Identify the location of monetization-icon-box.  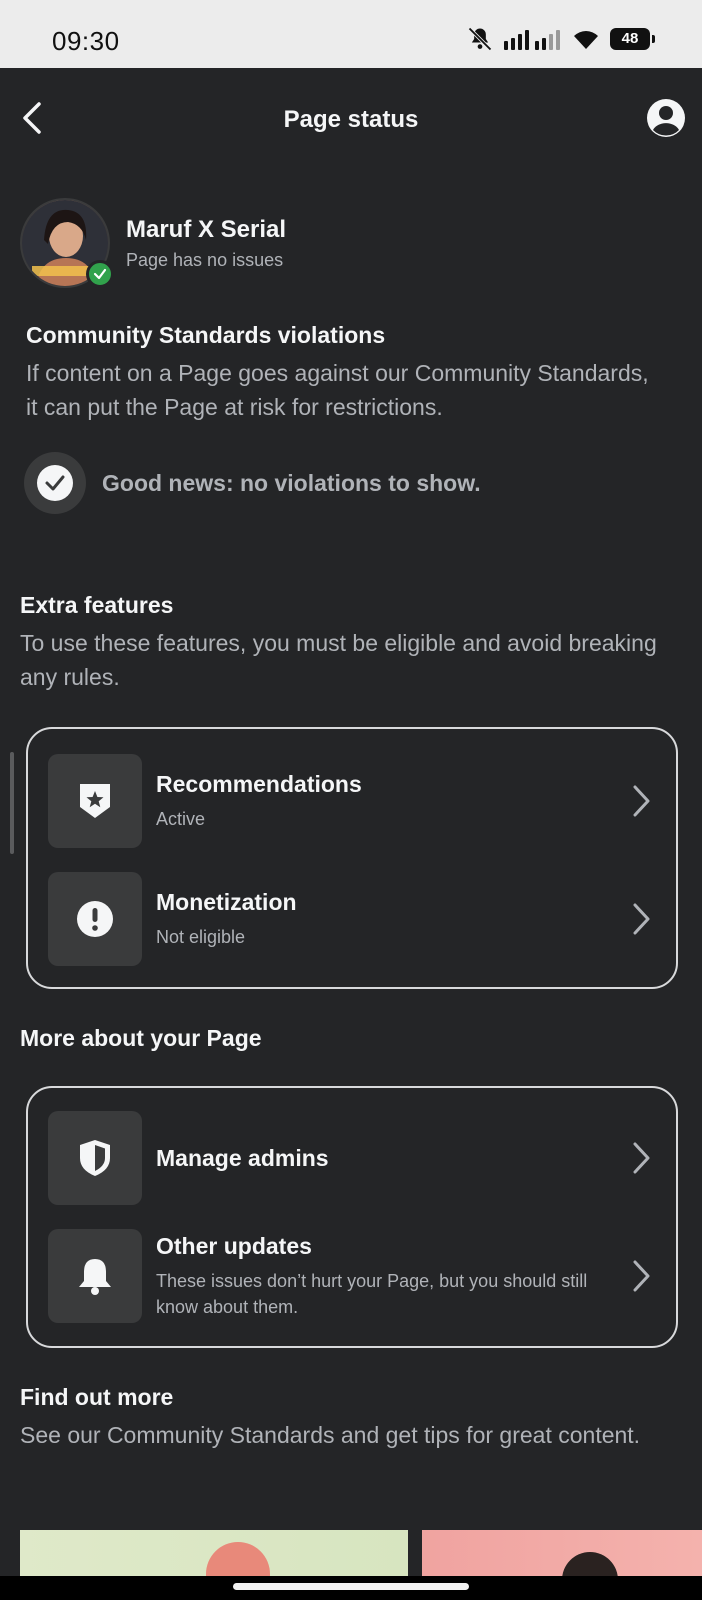
(95, 919).